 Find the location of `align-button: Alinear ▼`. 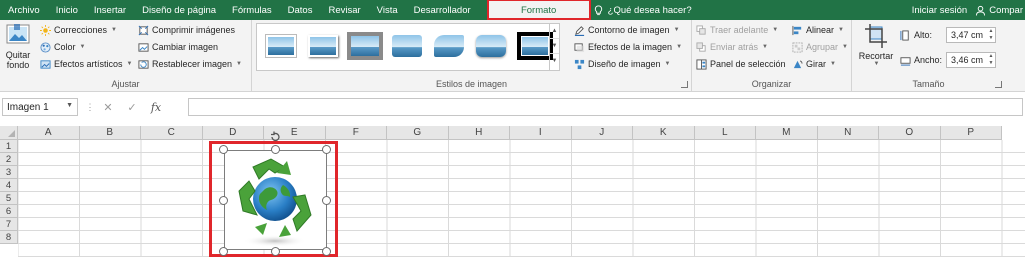

align-button: Alinear ▼ is located at coordinates (818, 30).